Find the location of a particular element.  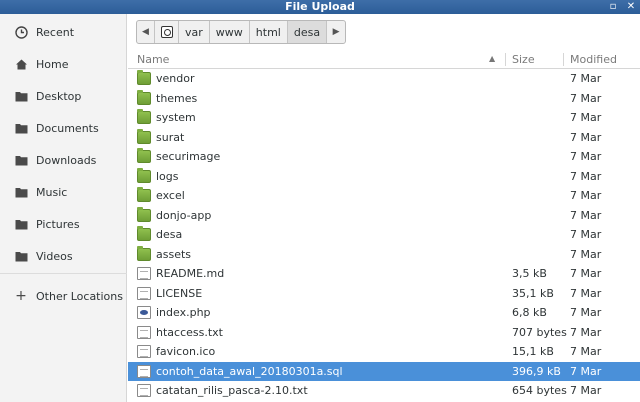

file-row: LICENSE 35,1 kB 7 Mar is located at coordinates (384, 294).